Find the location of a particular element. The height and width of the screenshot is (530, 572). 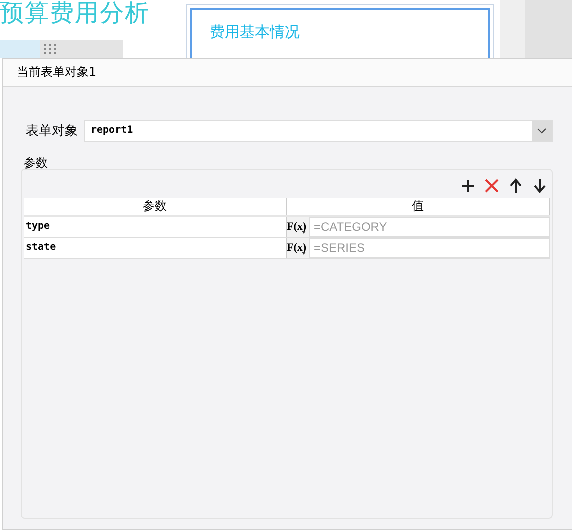

form-object-label: 表单对象 is located at coordinates (52, 131).